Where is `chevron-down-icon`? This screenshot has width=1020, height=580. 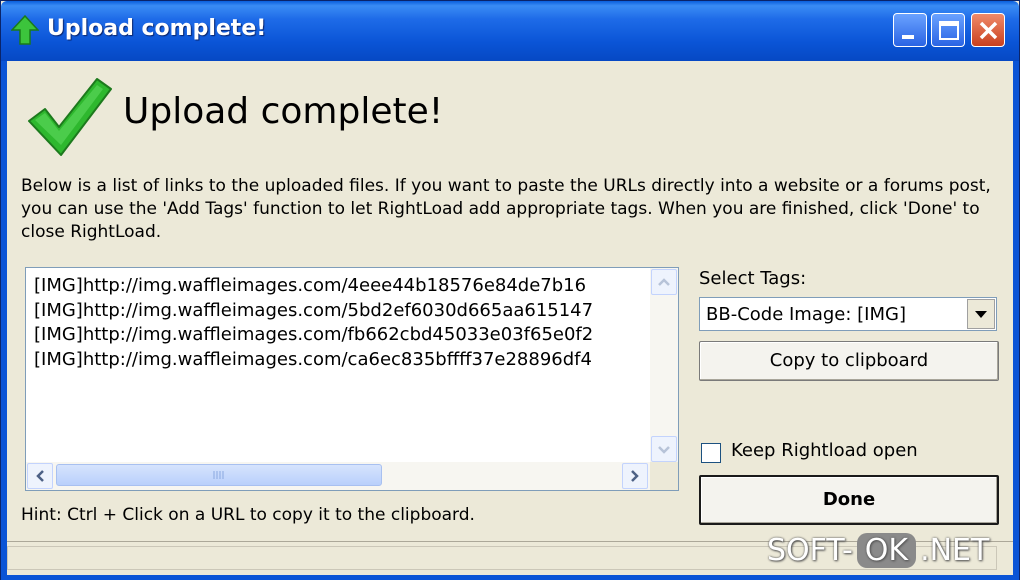
chevron-down-icon is located at coordinates (664, 450).